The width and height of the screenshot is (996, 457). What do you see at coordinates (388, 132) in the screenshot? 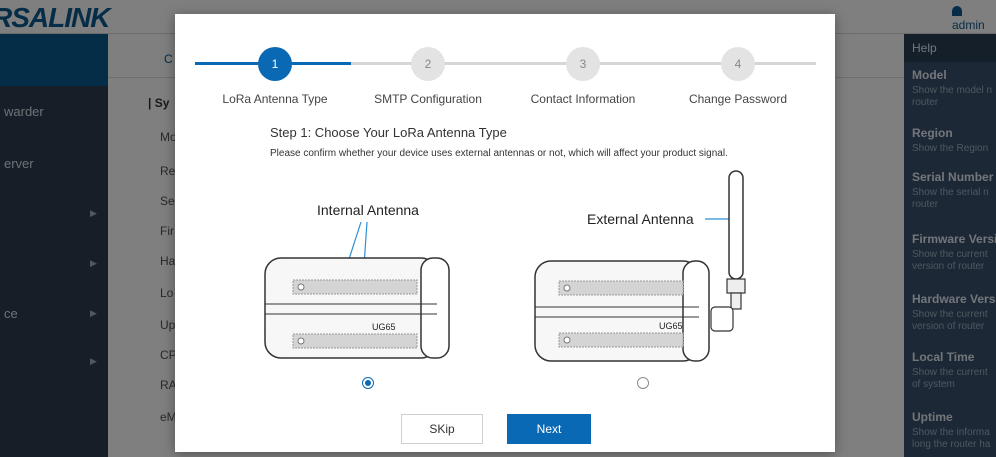
I see `step-heading: Step 1: Choose Your LoRa Antenna Type` at bounding box center [388, 132].